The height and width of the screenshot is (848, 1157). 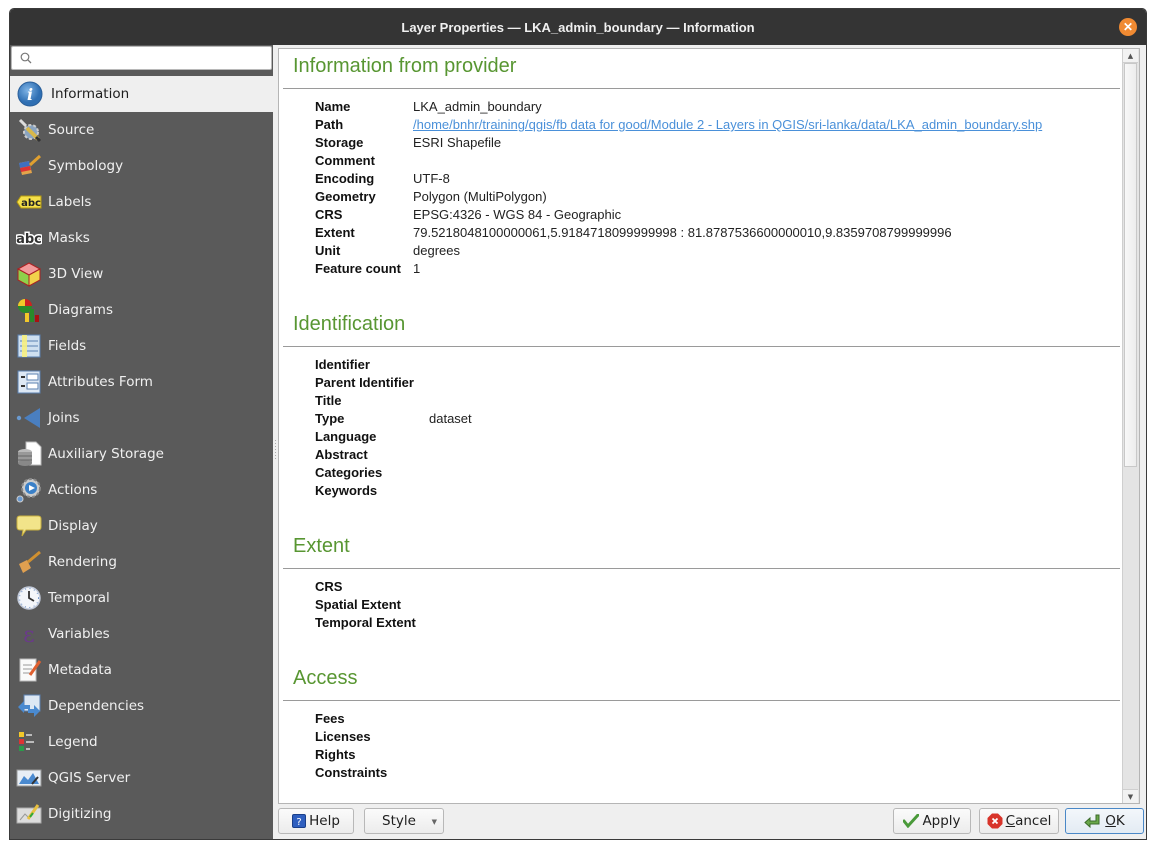 I want to click on cube-3d-icon, so click(x=29, y=274).